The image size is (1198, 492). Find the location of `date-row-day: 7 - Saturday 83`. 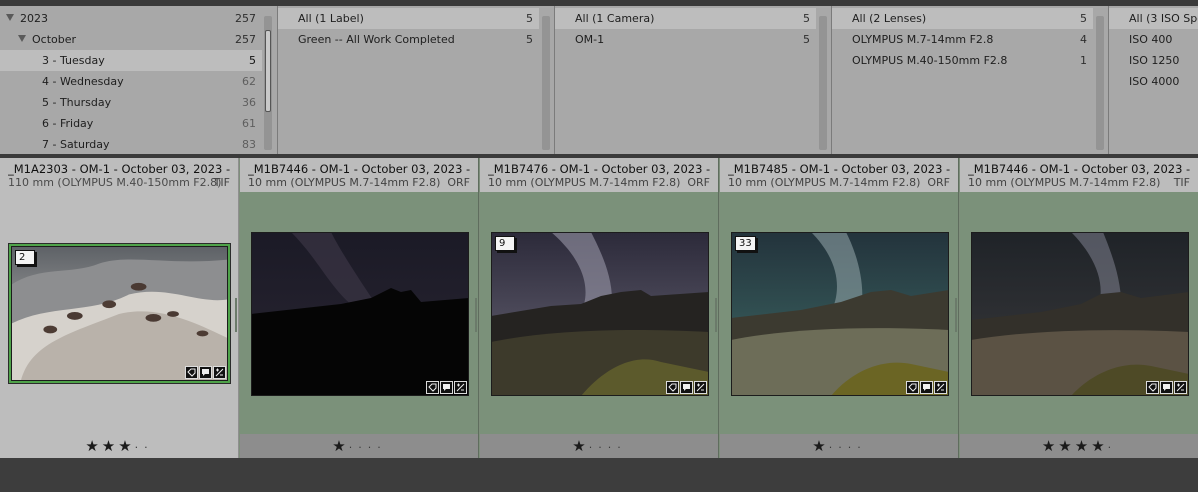

date-row-day: 7 - Saturday 83 is located at coordinates (138, 144).